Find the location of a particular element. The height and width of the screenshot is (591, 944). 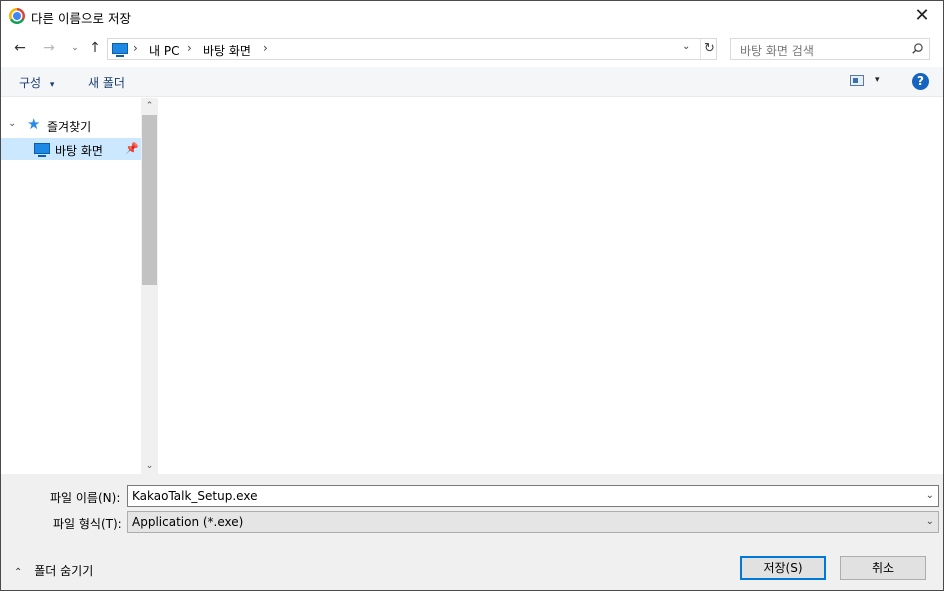

organize-button: 구성 ▾ is located at coordinates (36, 82).